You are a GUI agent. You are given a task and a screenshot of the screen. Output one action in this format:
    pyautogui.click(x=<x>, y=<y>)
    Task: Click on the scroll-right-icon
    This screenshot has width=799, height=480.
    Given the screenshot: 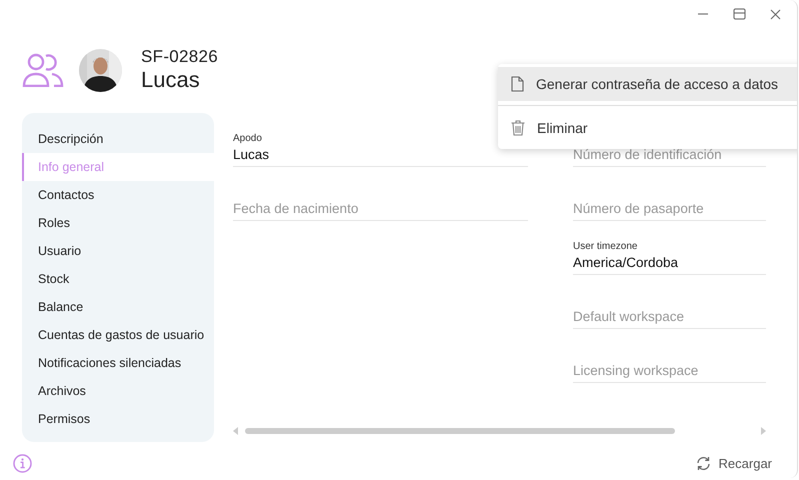 What is the action you would take?
    pyautogui.click(x=763, y=431)
    